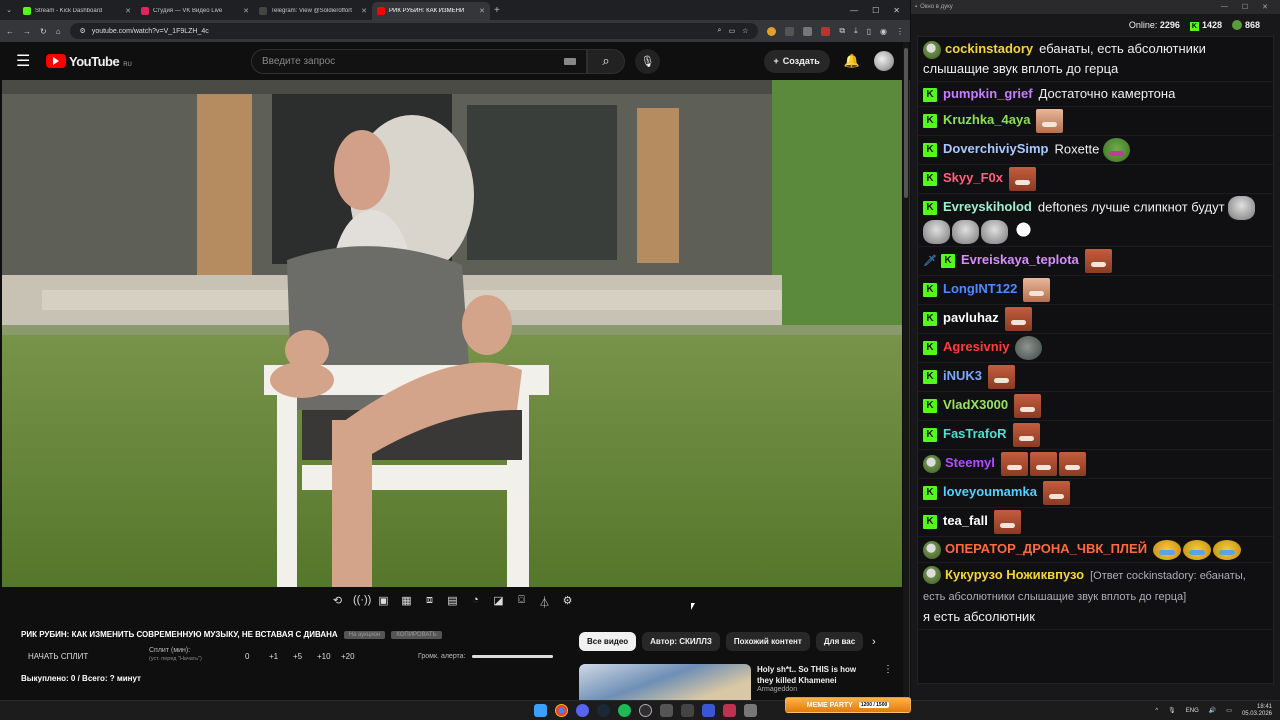 This screenshot has height=720, width=1280. Describe the element at coordinates (720, 31) in the screenshot. I see `zoom-icon: ⌕` at that location.